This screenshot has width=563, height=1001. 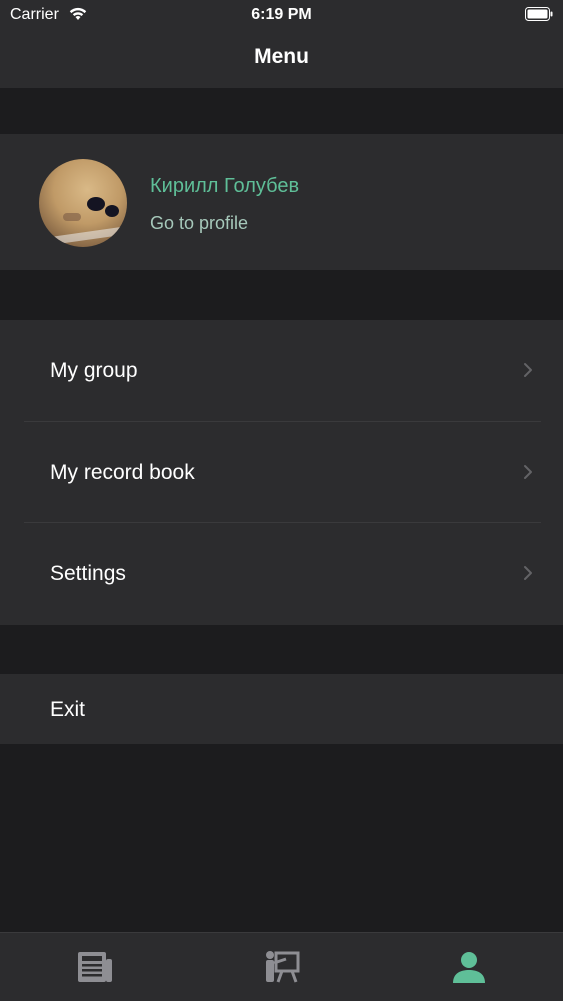 What do you see at coordinates (94, 370) in the screenshot?
I see `menu-item-label: My group` at bounding box center [94, 370].